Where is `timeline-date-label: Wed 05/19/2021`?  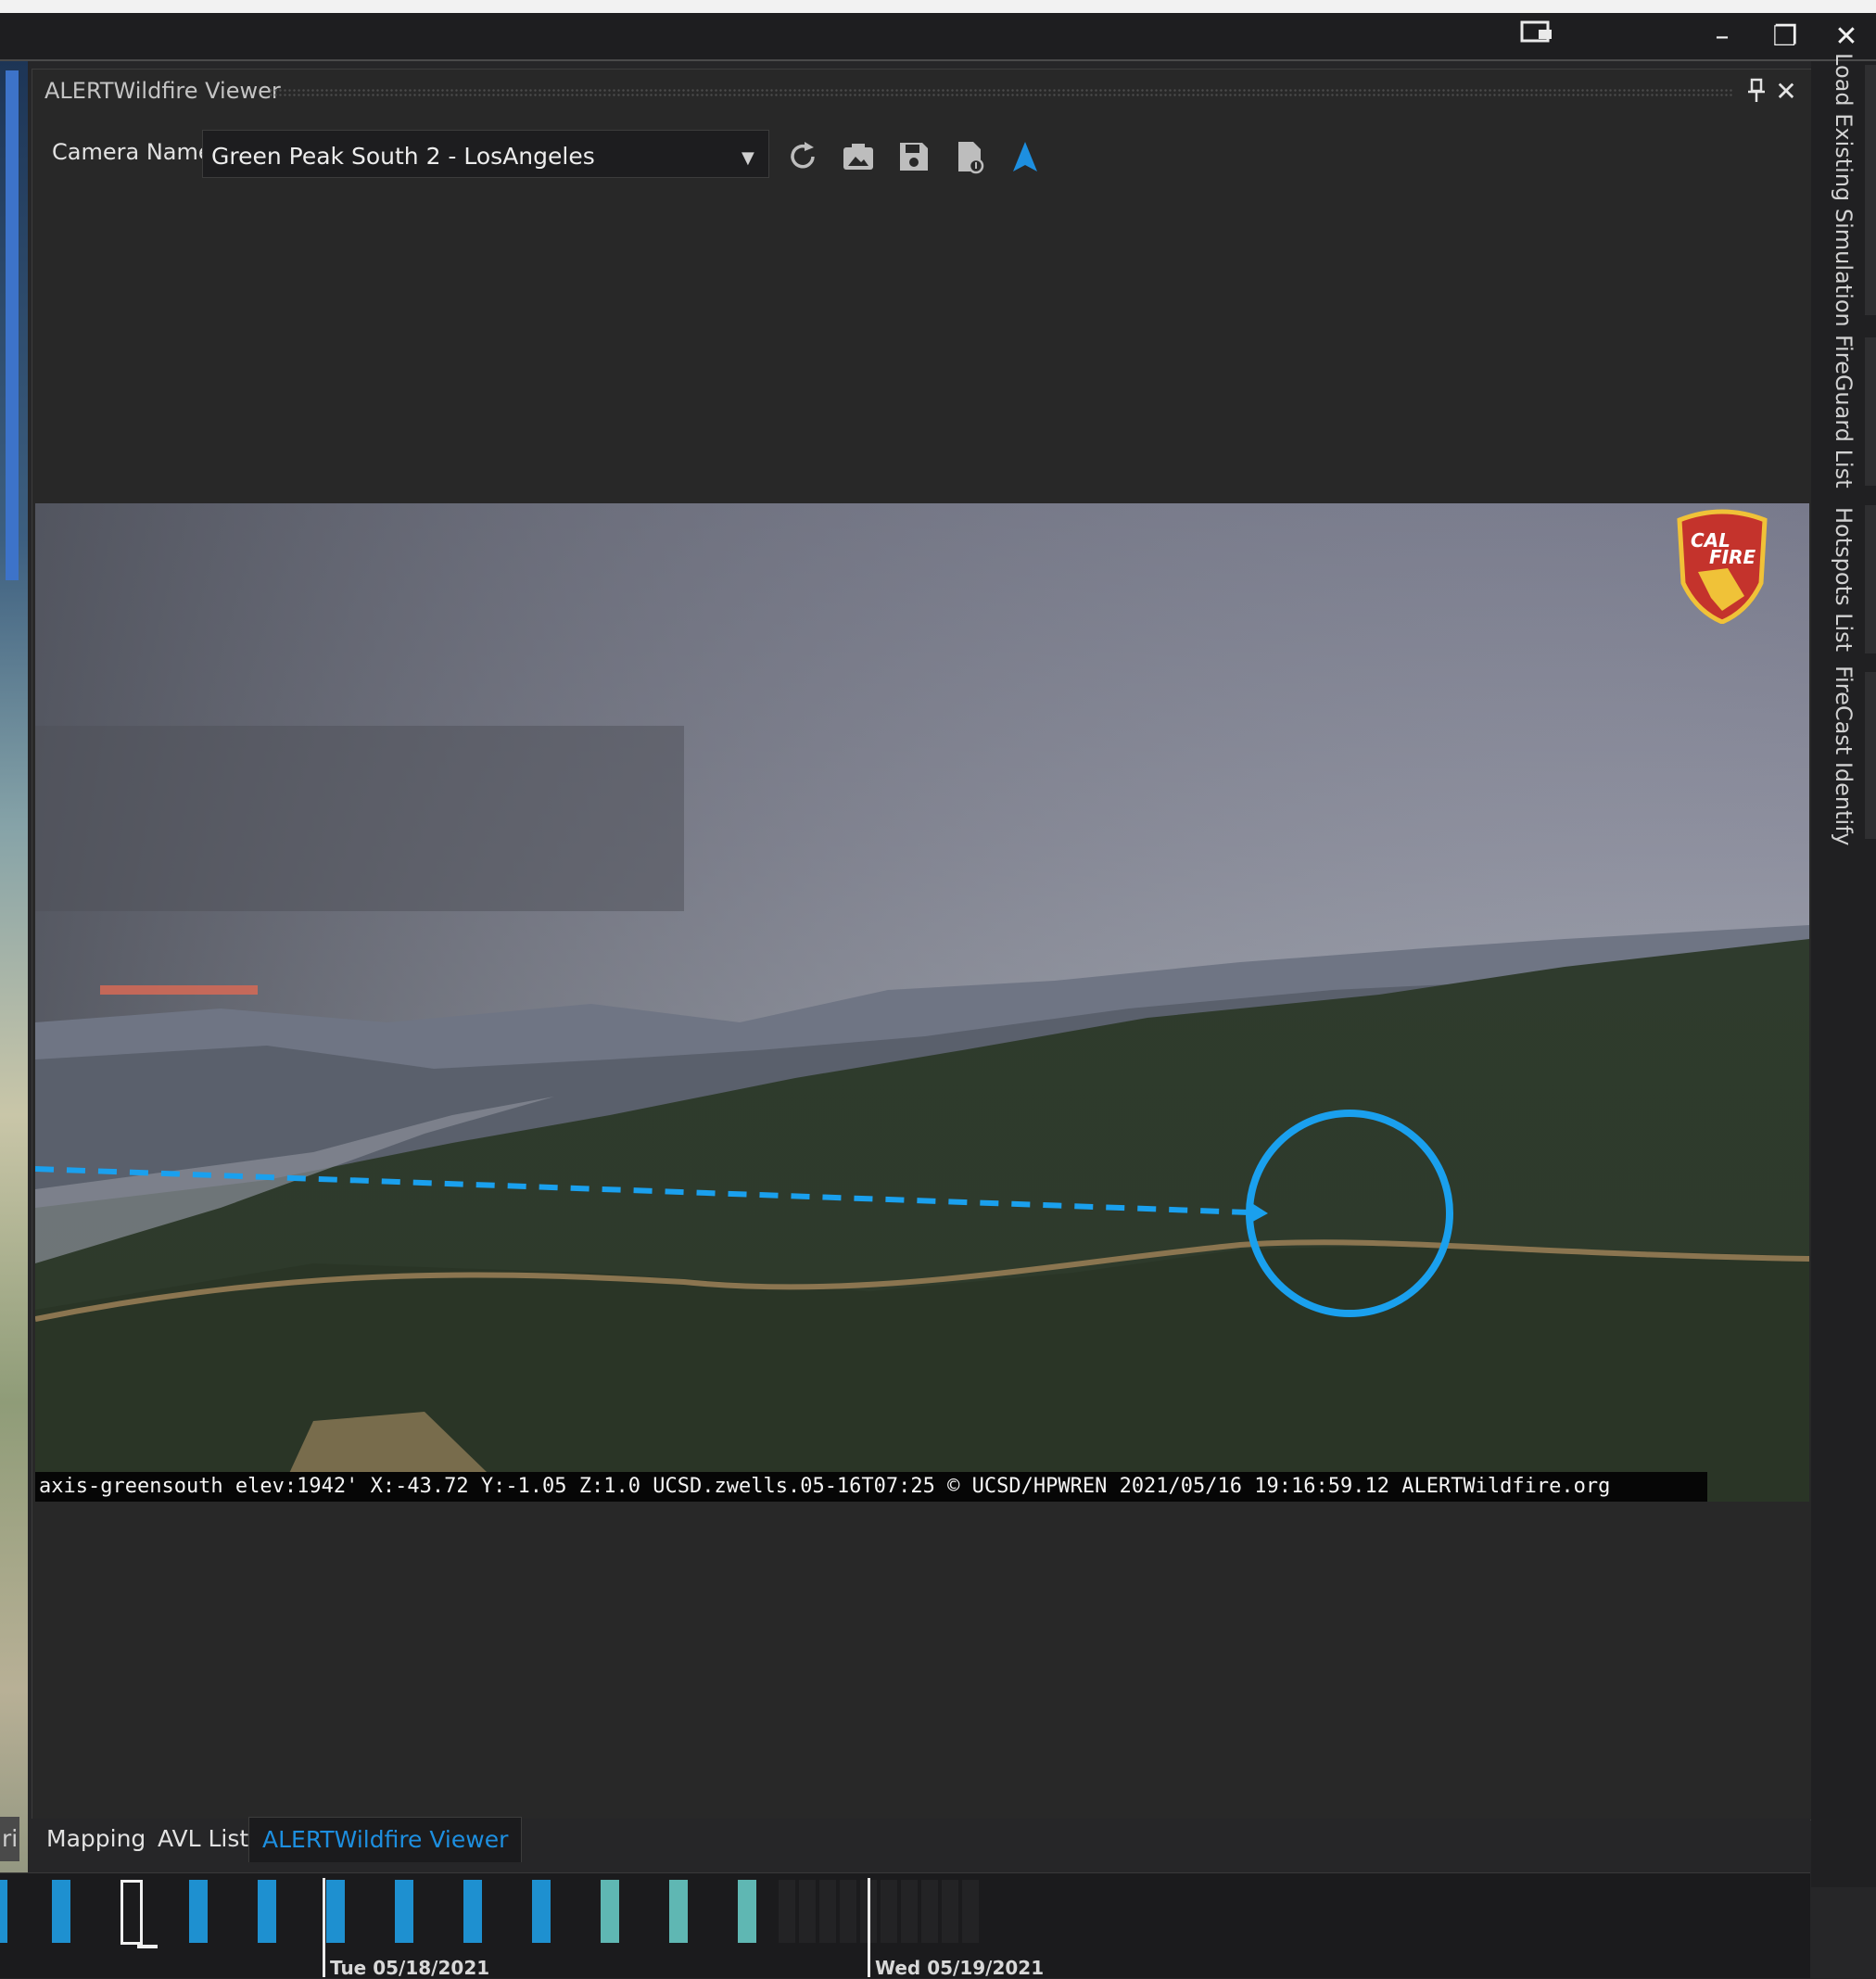
timeline-date-label: Wed 05/19/2021 is located at coordinates (960, 1968).